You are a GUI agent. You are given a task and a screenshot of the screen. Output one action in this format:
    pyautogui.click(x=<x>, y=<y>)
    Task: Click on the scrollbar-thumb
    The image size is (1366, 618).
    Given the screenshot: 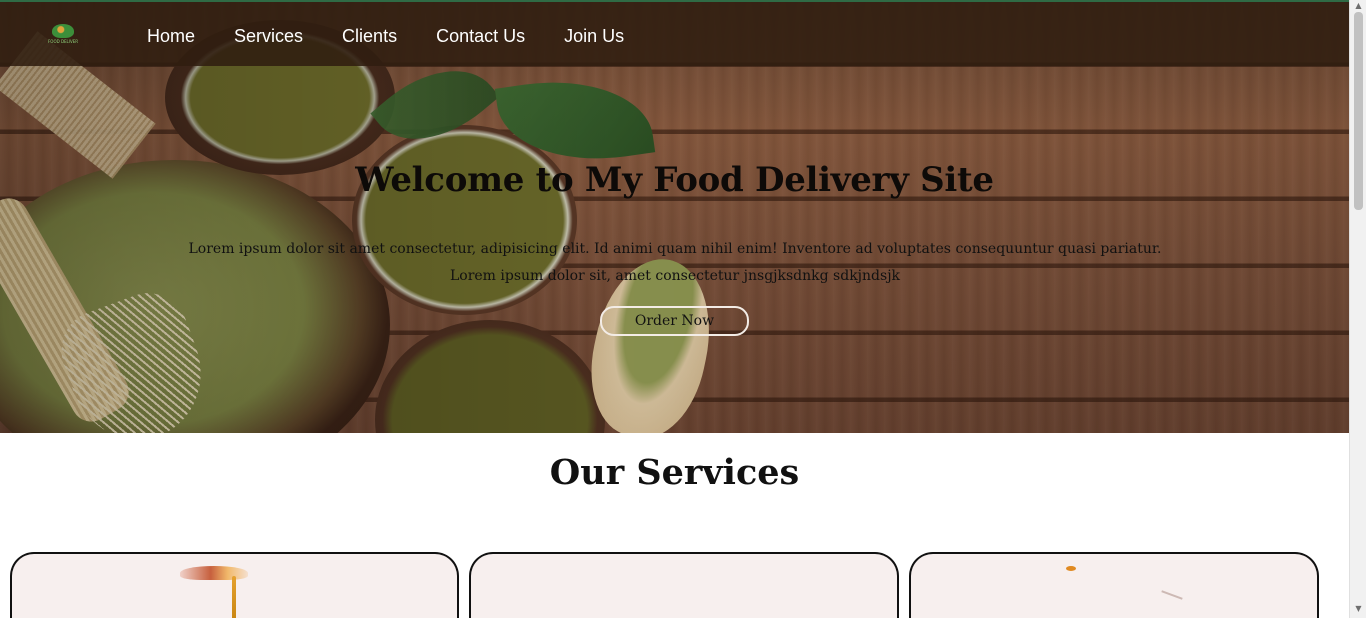 What is the action you would take?
    pyautogui.click(x=1358, y=111)
    